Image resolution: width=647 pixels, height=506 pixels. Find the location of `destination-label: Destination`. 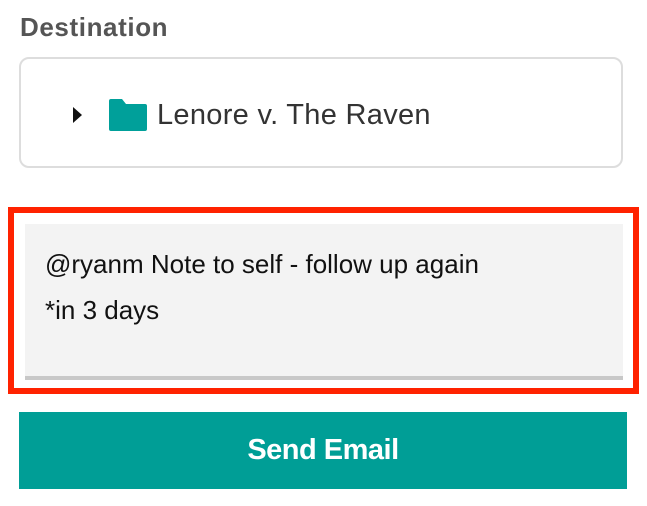

destination-label: Destination is located at coordinates (94, 27).